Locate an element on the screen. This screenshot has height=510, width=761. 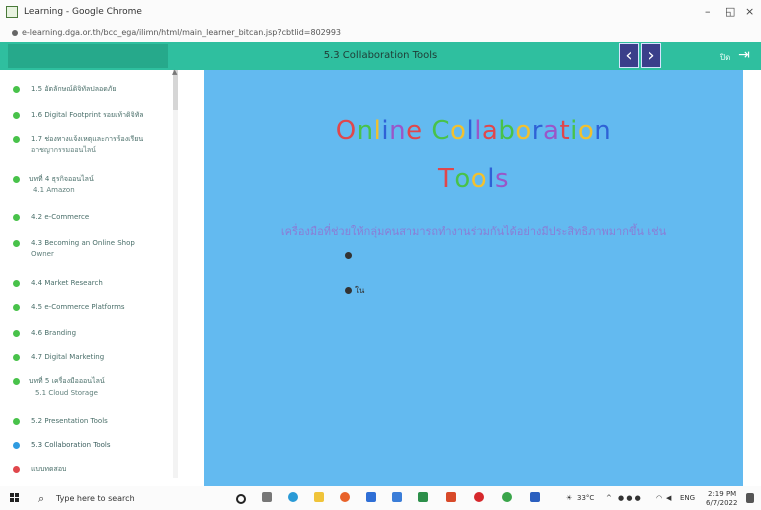
status-dot-current-icon is located at coordinates (16, 445).